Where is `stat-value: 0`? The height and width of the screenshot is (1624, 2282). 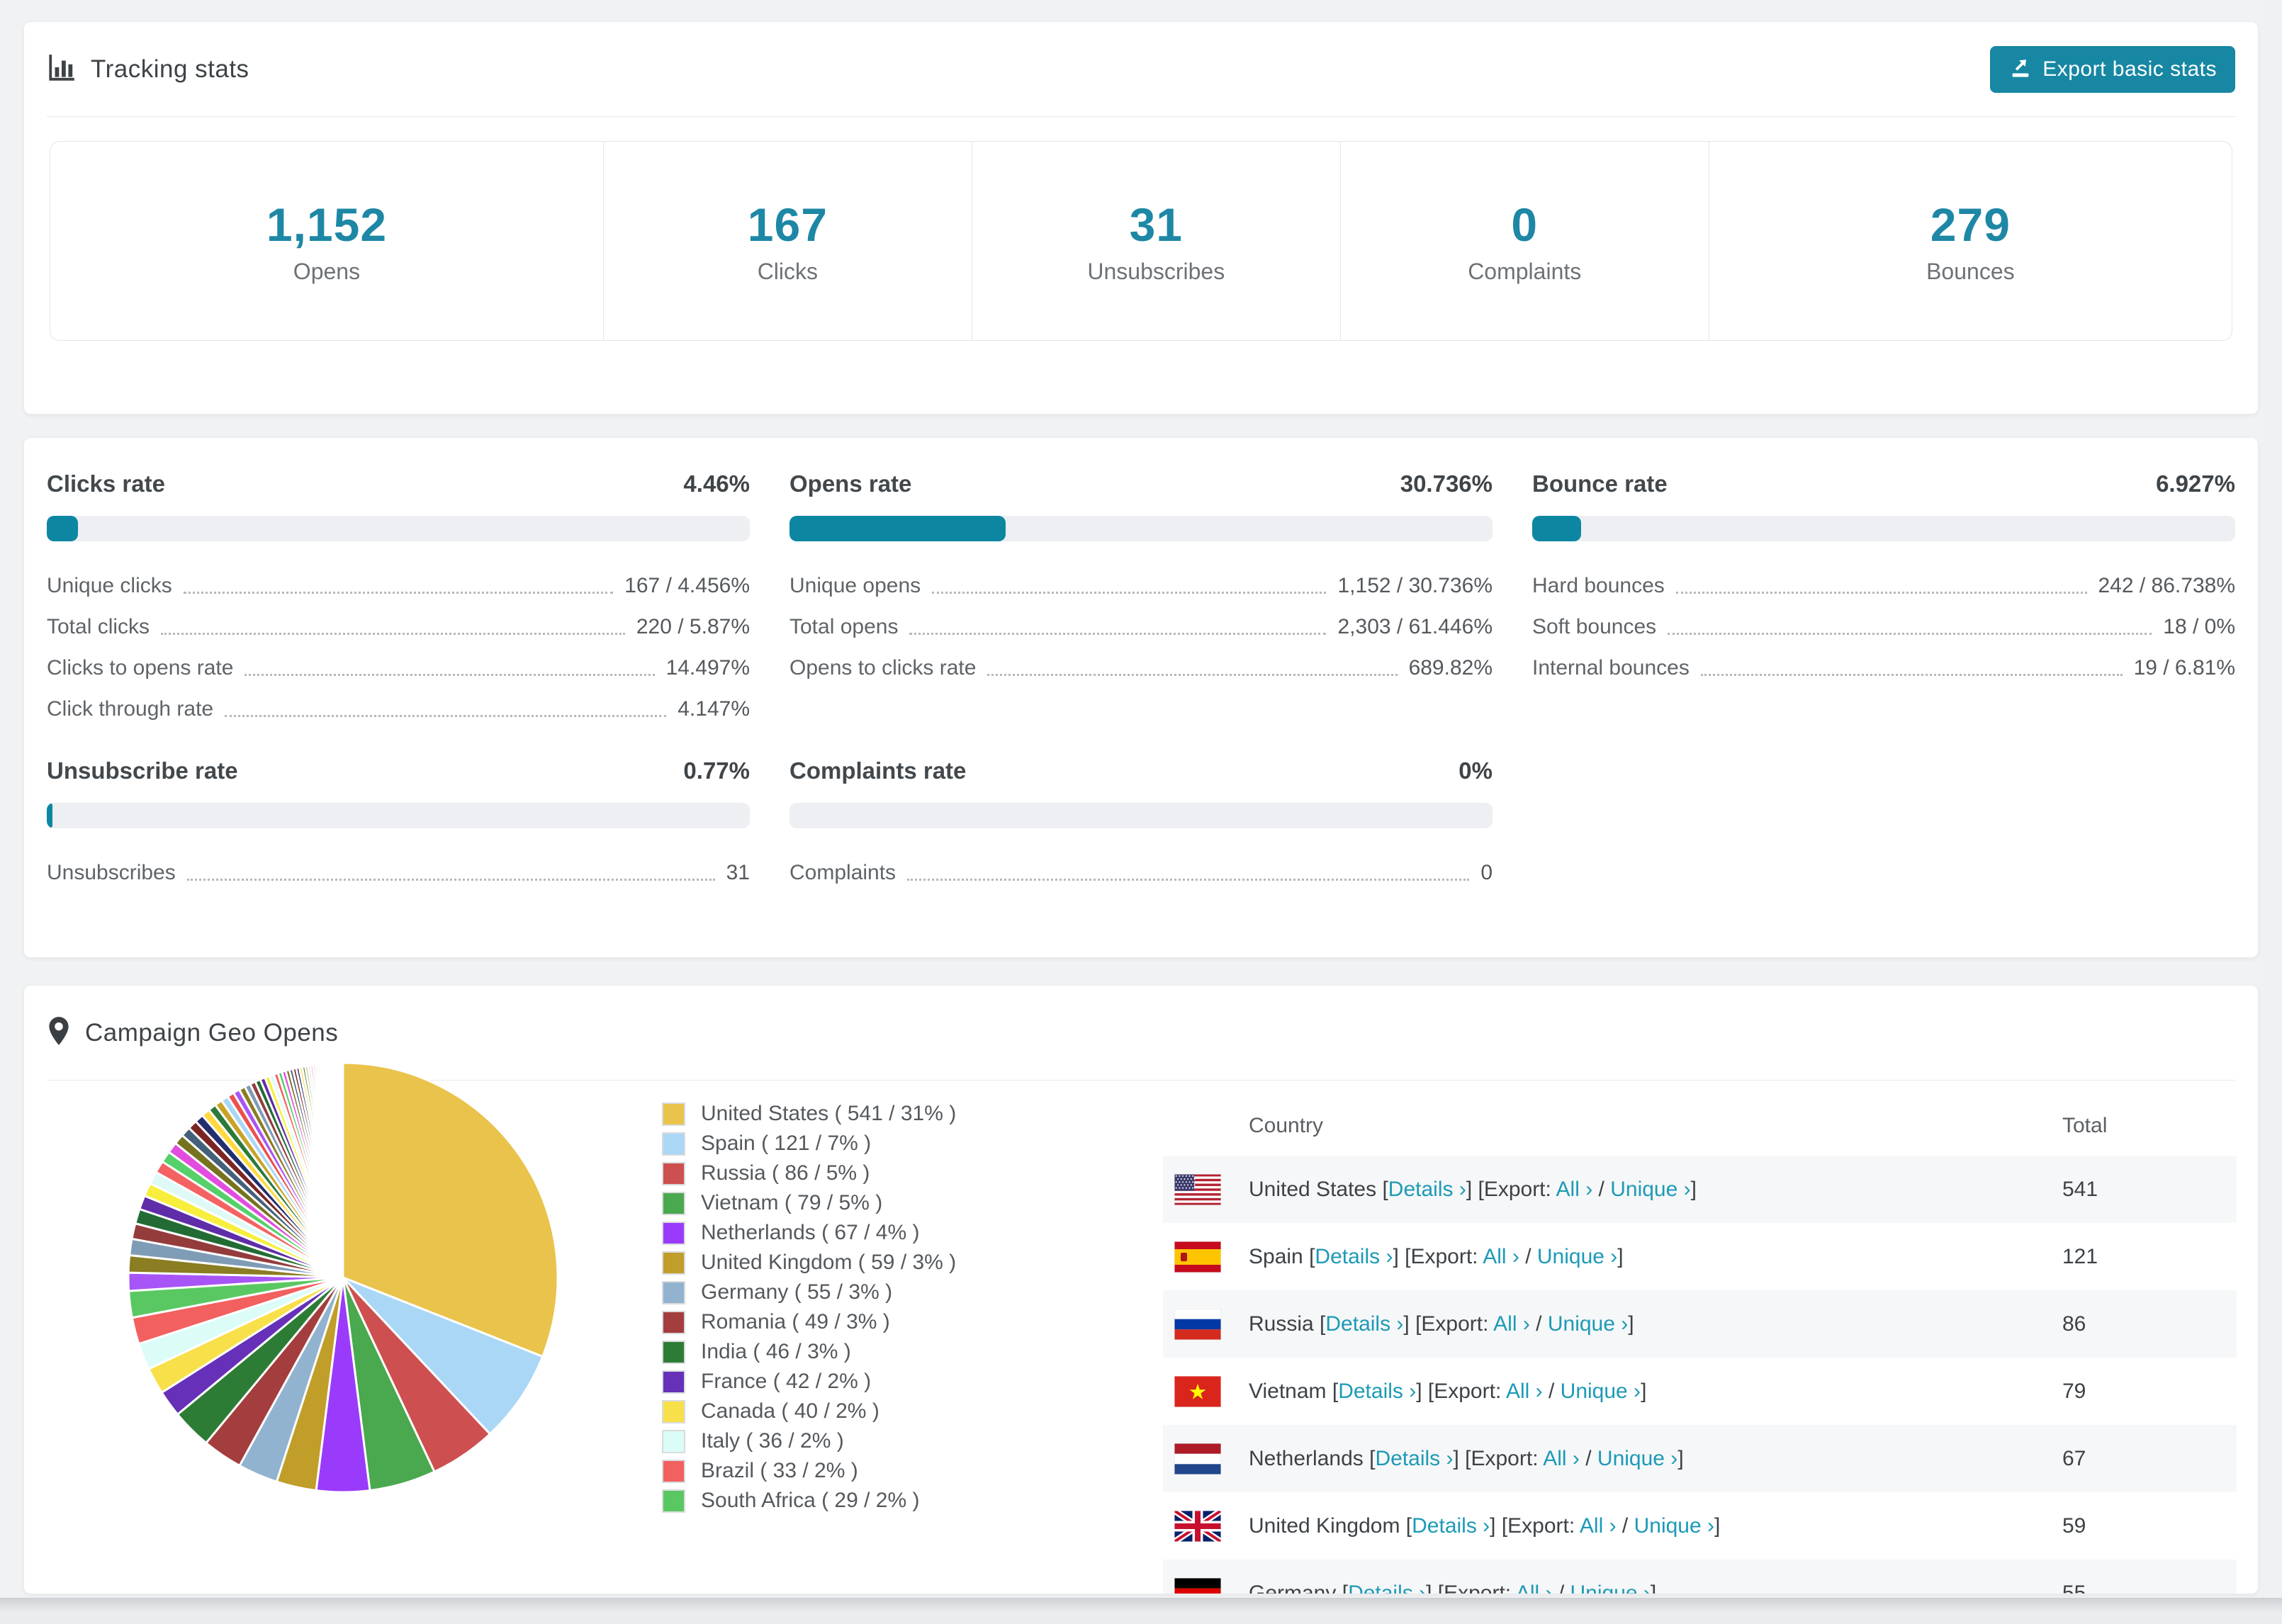
stat-value: 0 is located at coordinates (1525, 225).